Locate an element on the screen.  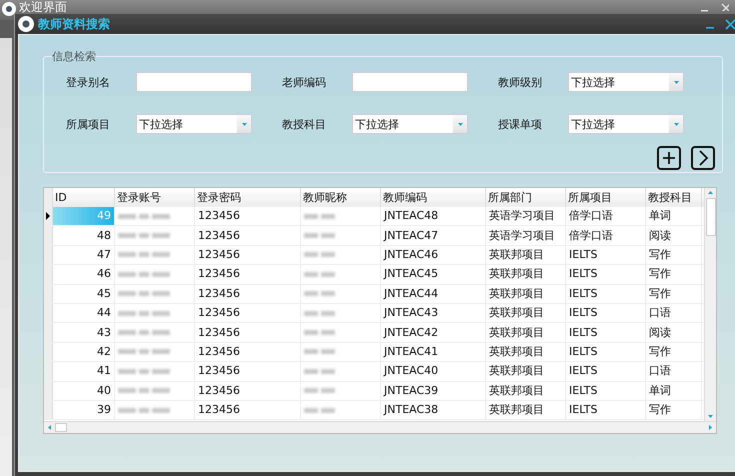
table-row: 46 123456 JNTEAC45 英联邦项目 IELTS 写作 is located at coordinates (374, 275).